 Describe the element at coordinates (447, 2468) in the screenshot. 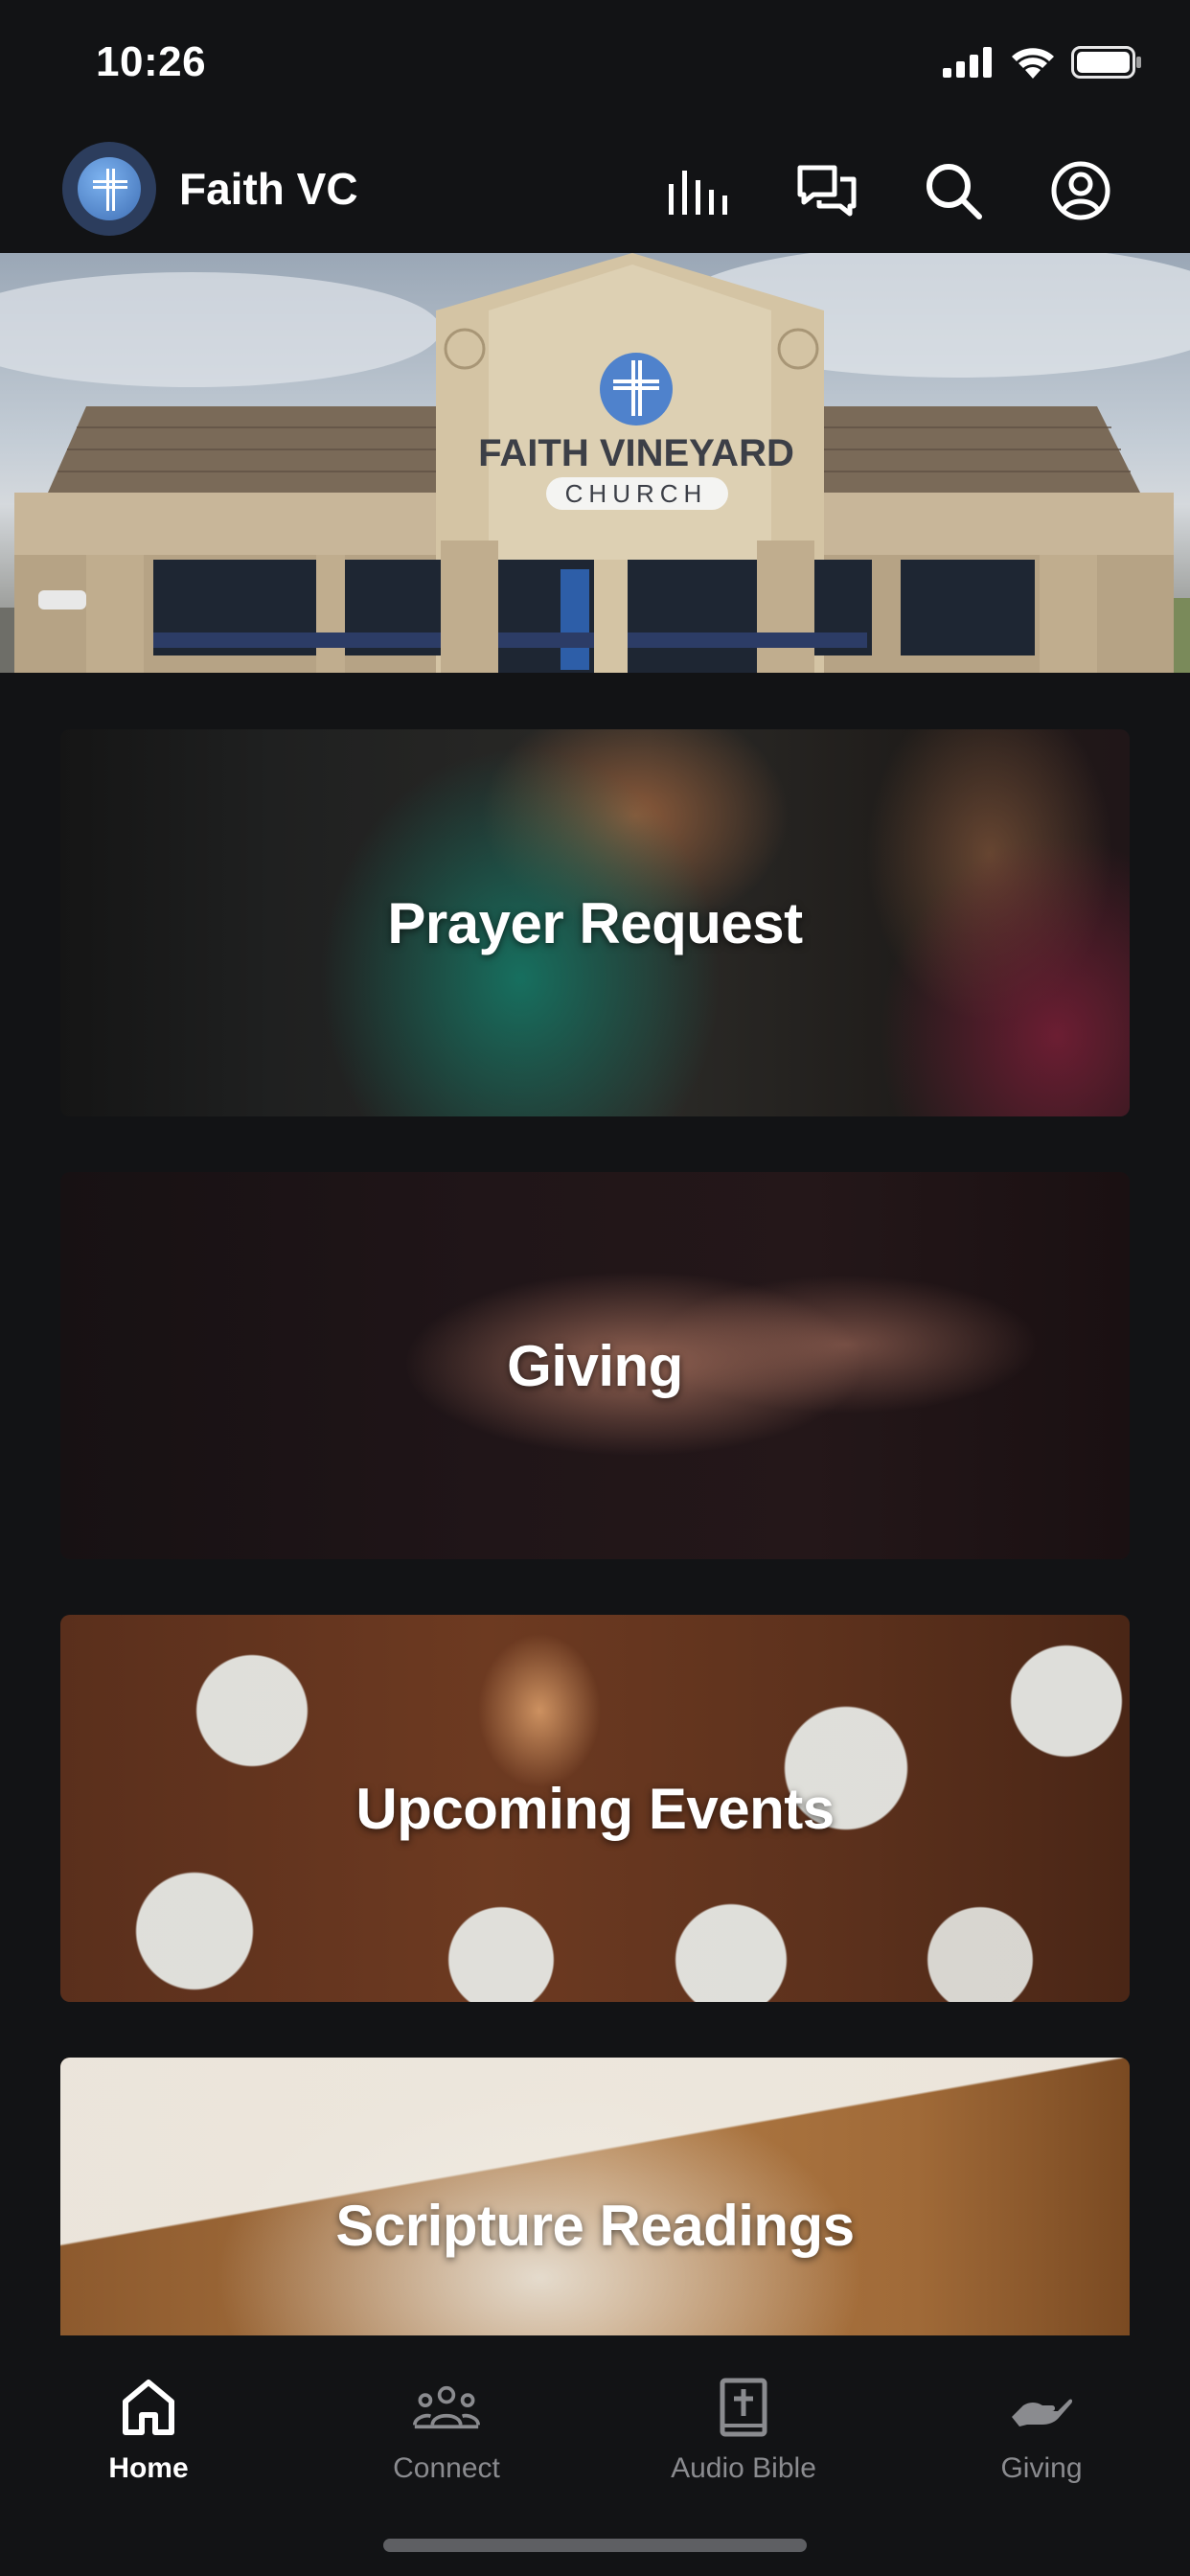

I see `tab-connect-label: Connect` at that location.